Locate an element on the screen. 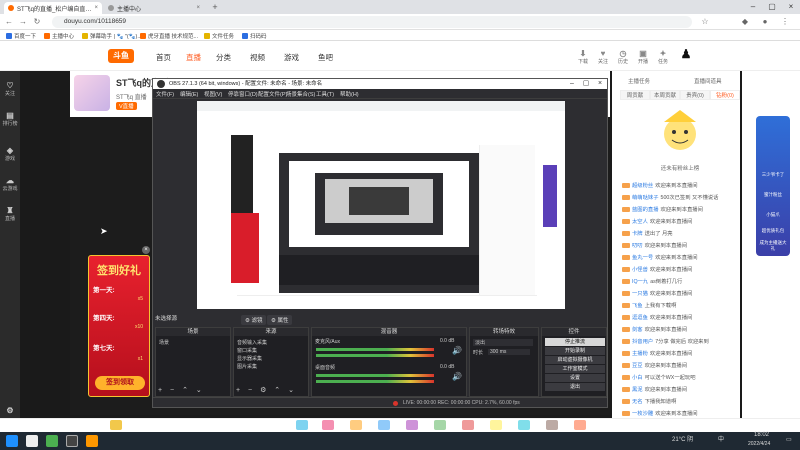  broadcast-icon: ▣ 开播 is located at coordinates (643, 57).